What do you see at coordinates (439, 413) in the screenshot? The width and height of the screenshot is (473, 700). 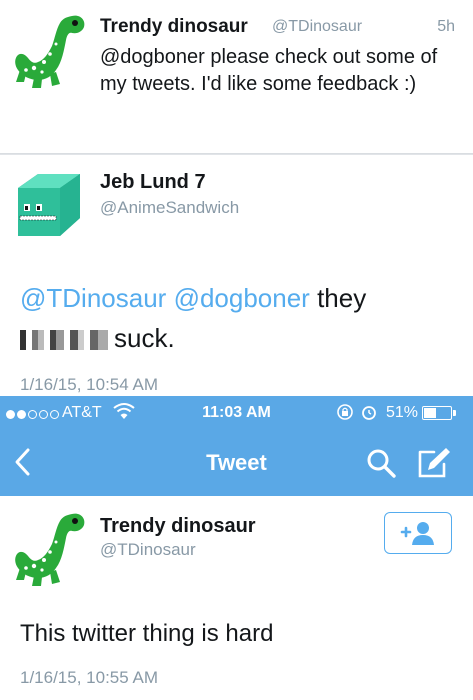 I see `battery-icon` at bounding box center [439, 413].